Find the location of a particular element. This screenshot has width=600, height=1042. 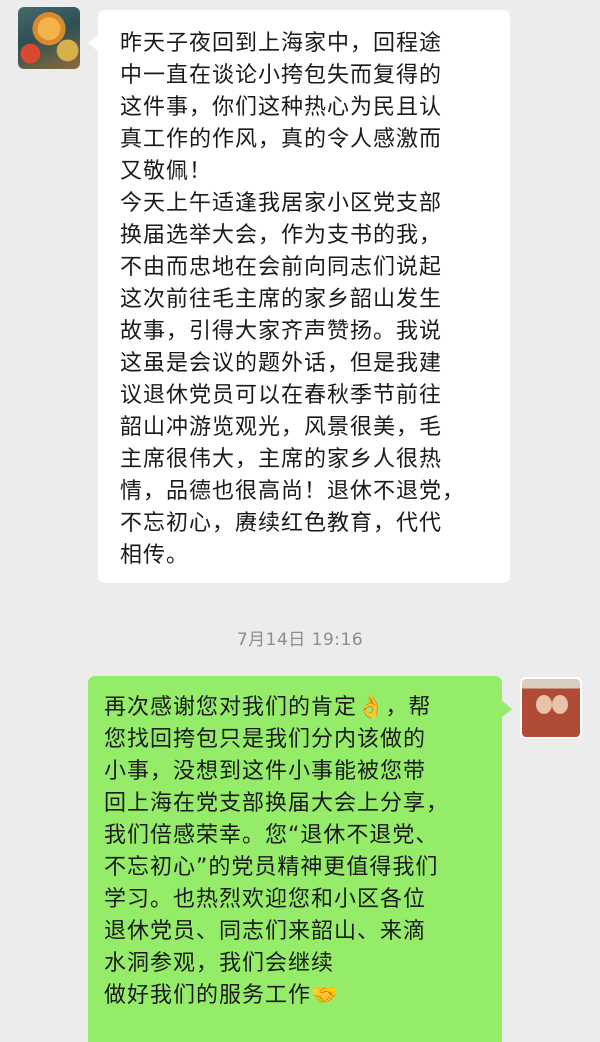

message-timestamp: 7月14日 19:16 is located at coordinates (300, 640).